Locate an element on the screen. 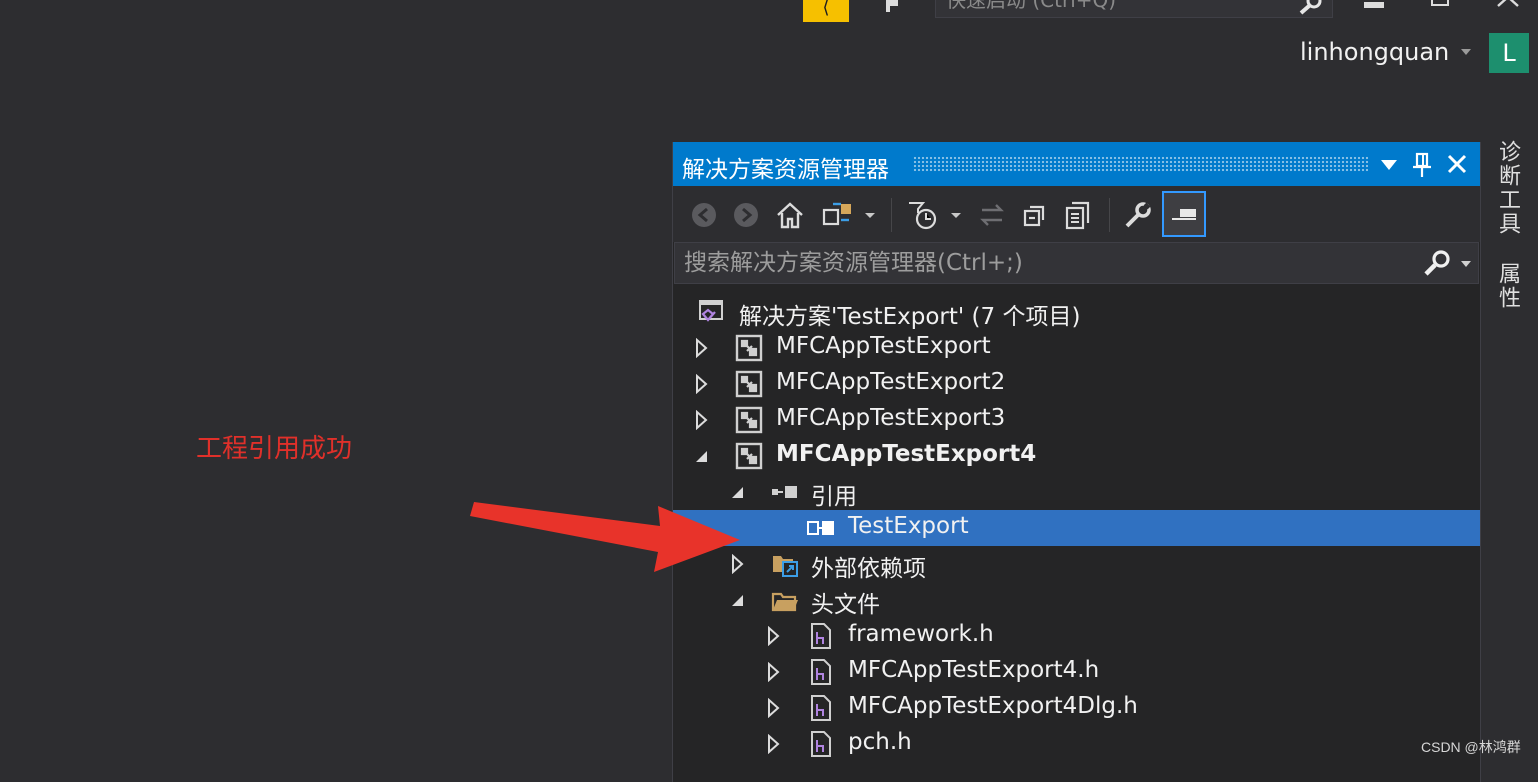 The image size is (1538, 782). quick-launch-placeholder: 快速启动 (Ctrl+Q) is located at coordinates (1031, 6).